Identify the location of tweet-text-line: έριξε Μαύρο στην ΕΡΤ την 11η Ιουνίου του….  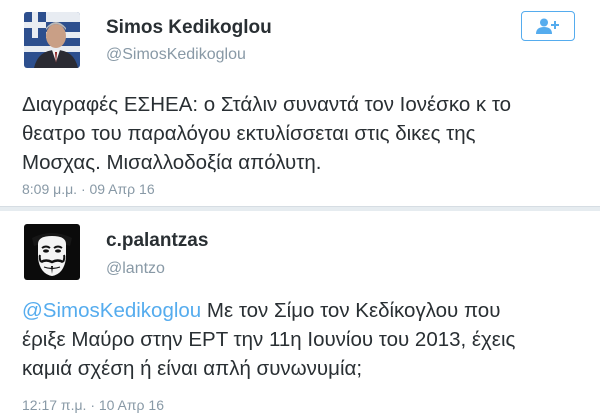
(269, 339).